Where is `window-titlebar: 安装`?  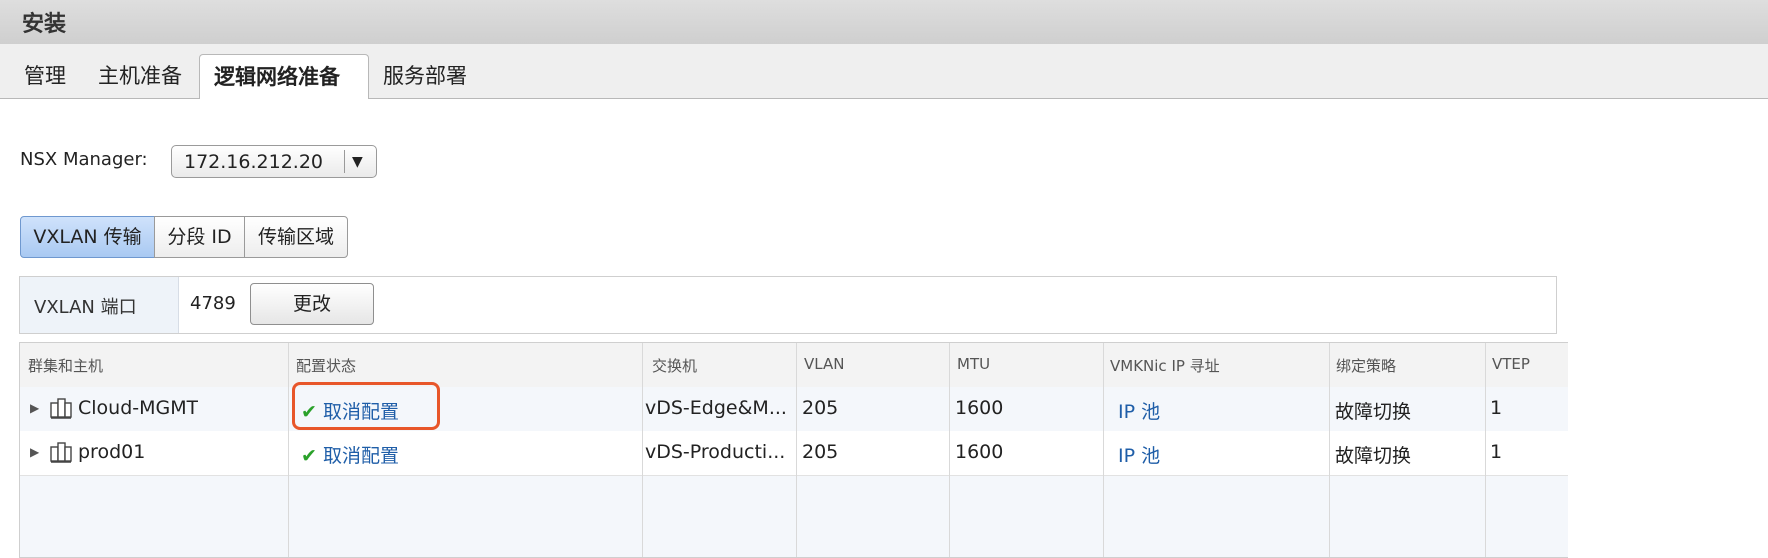
window-titlebar: 安装 is located at coordinates (884, 22).